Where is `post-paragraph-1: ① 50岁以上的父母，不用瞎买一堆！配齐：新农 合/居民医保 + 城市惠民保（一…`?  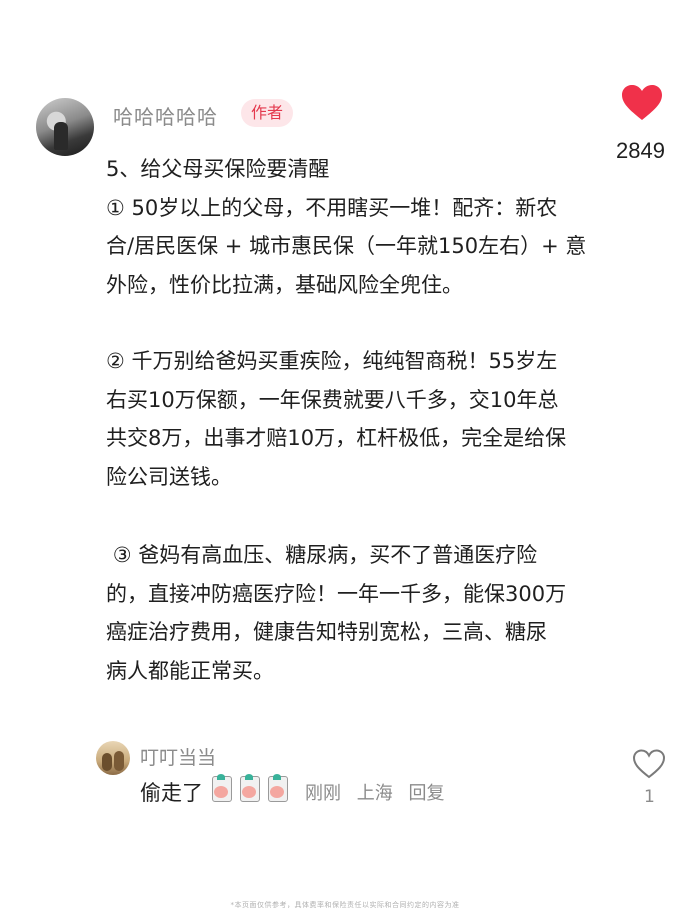 post-paragraph-1: ① 50岁以上的父母，不用瞎买一堆！配齐：新农 合/居民医保 + 城市惠民保（一… is located at coordinates (346, 246).